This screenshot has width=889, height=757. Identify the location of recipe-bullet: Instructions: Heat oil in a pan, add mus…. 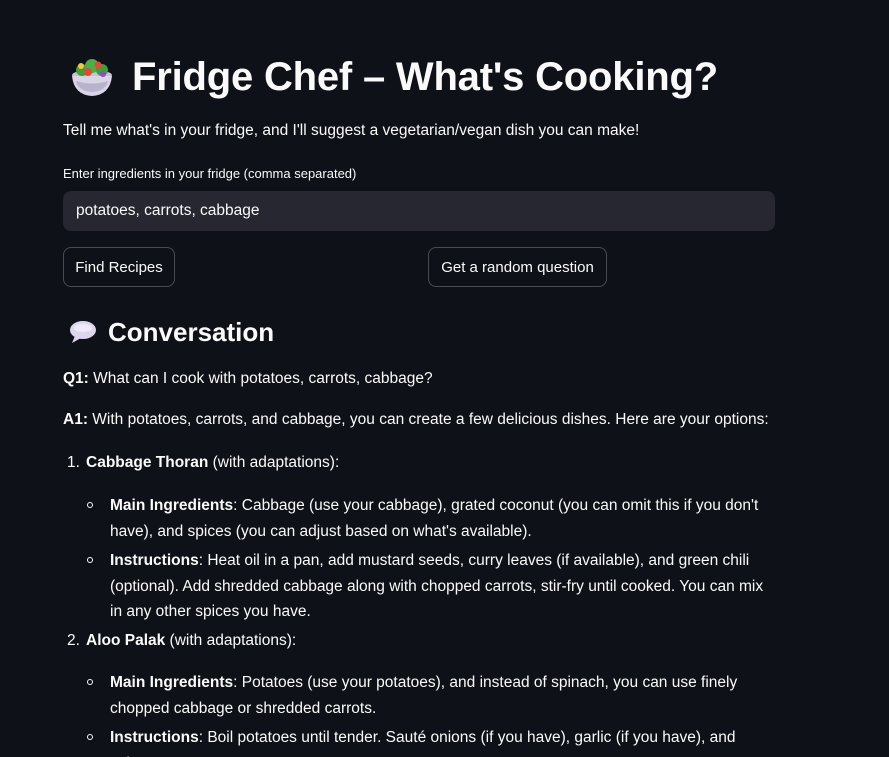
(427, 586).